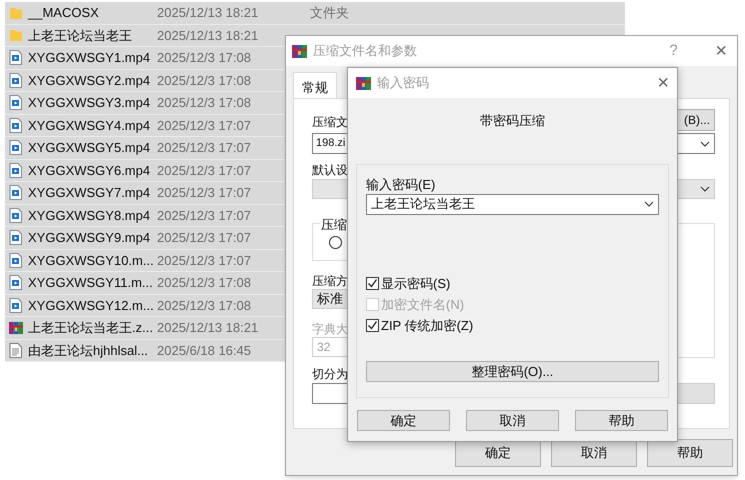 This screenshot has height=480, width=745. Describe the element at coordinates (330, 329) in the screenshot. I see `field-label: 字典大` at that location.